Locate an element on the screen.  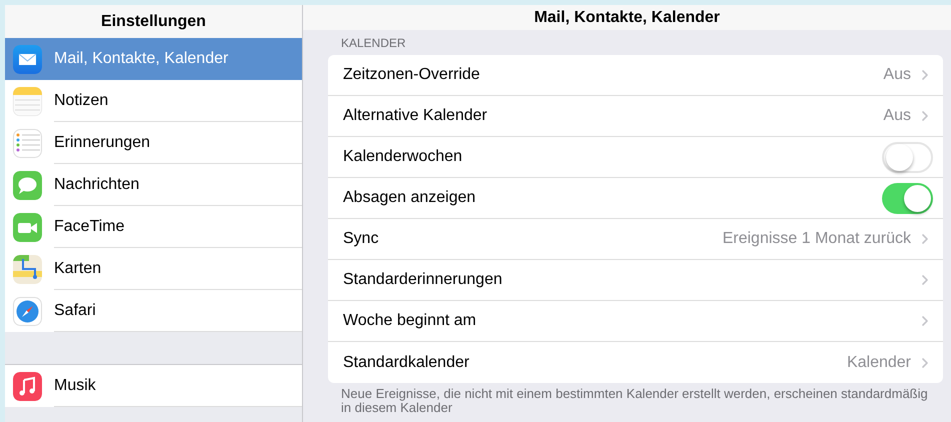
row-label: Alternative Kalender is located at coordinates (415, 116).